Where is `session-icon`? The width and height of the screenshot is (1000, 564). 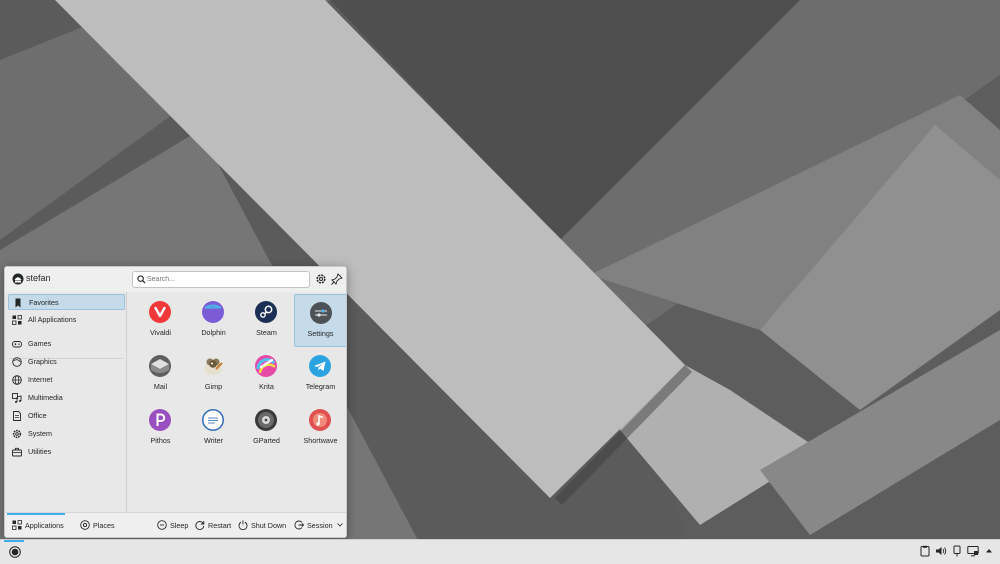 session-icon is located at coordinates (299, 525).